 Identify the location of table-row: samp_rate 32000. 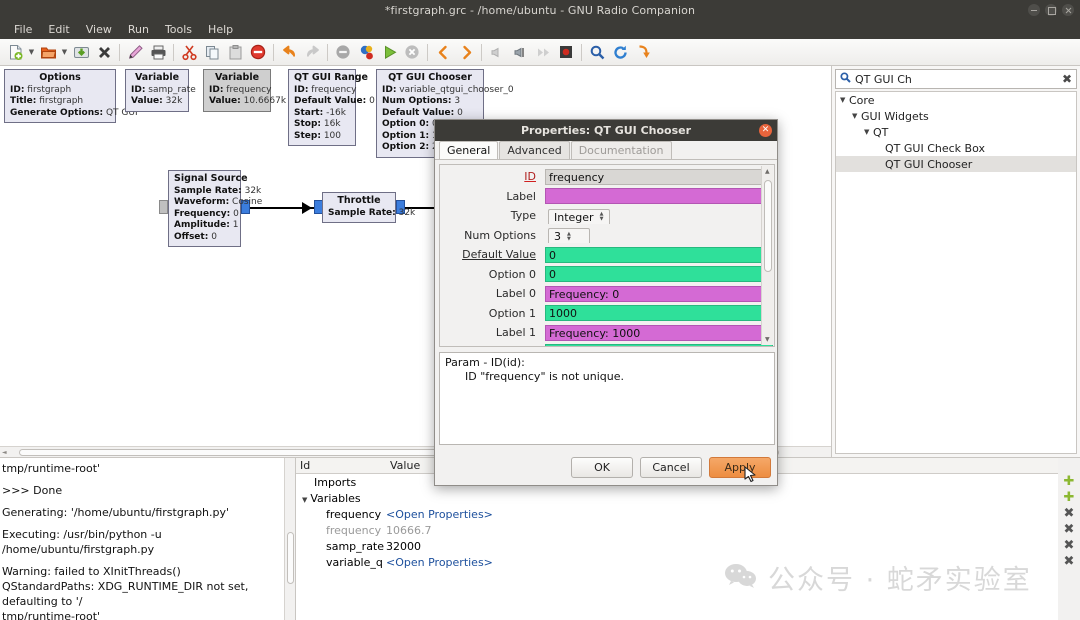
(677, 546).